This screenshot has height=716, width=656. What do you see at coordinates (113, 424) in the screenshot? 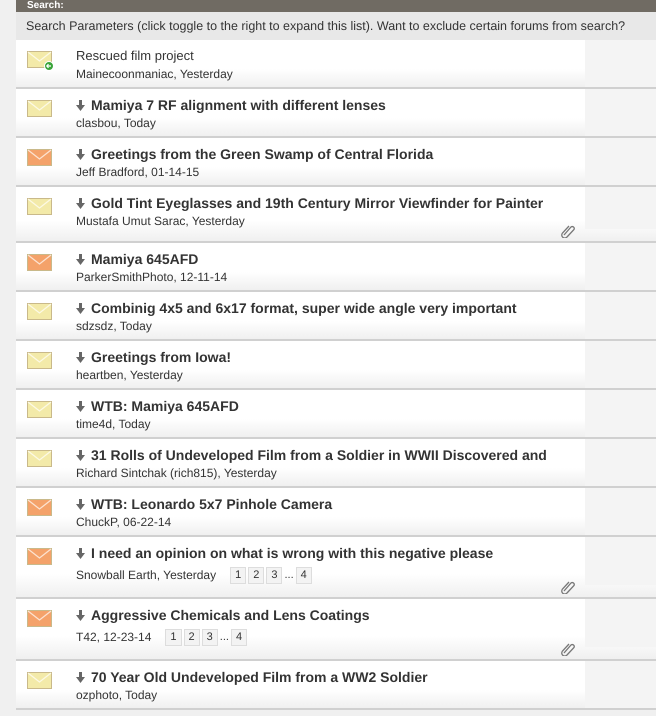
I see `thread-meta: time4d, Today` at bounding box center [113, 424].